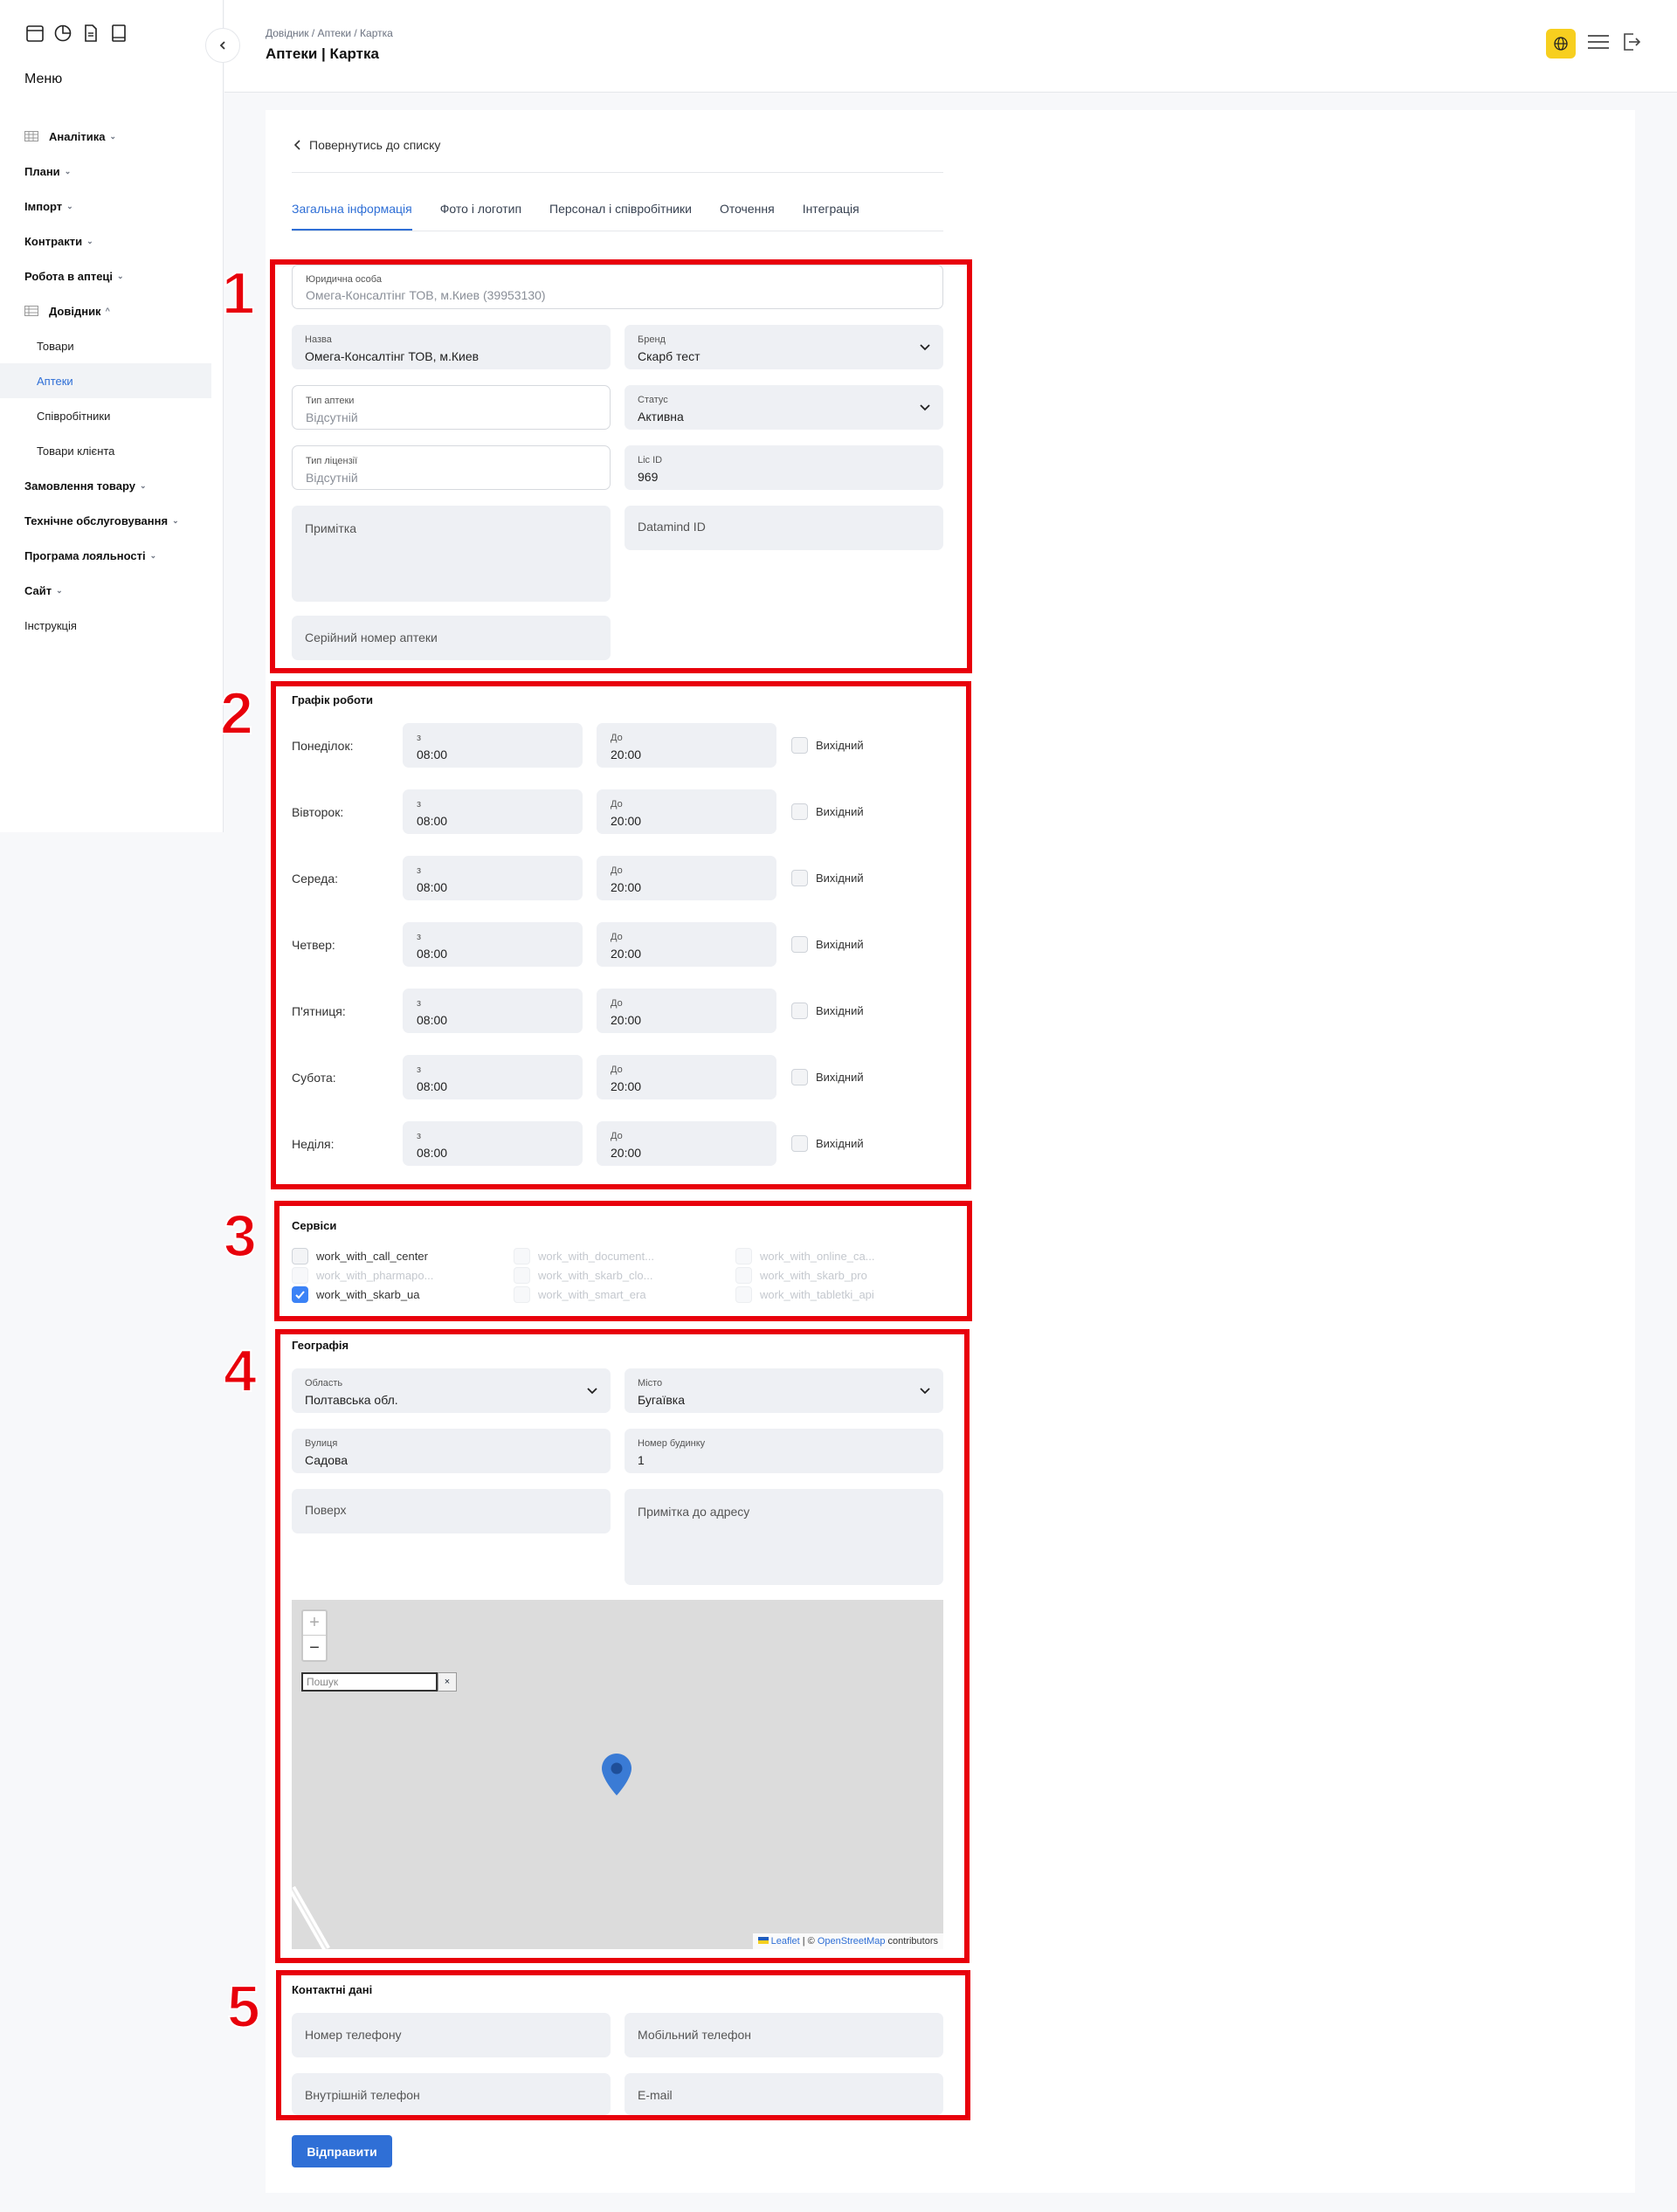 The image size is (1677, 2212). Describe the element at coordinates (451, 638) in the screenshot. I see `serial-number-field: Серійний номер аптеки` at that location.